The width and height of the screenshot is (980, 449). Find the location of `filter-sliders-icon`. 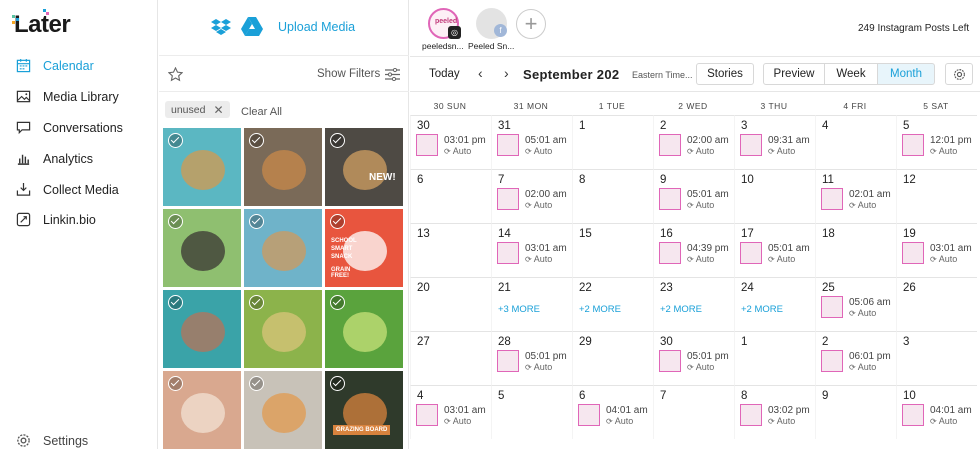

filter-sliders-icon is located at coordinates (392, 74).